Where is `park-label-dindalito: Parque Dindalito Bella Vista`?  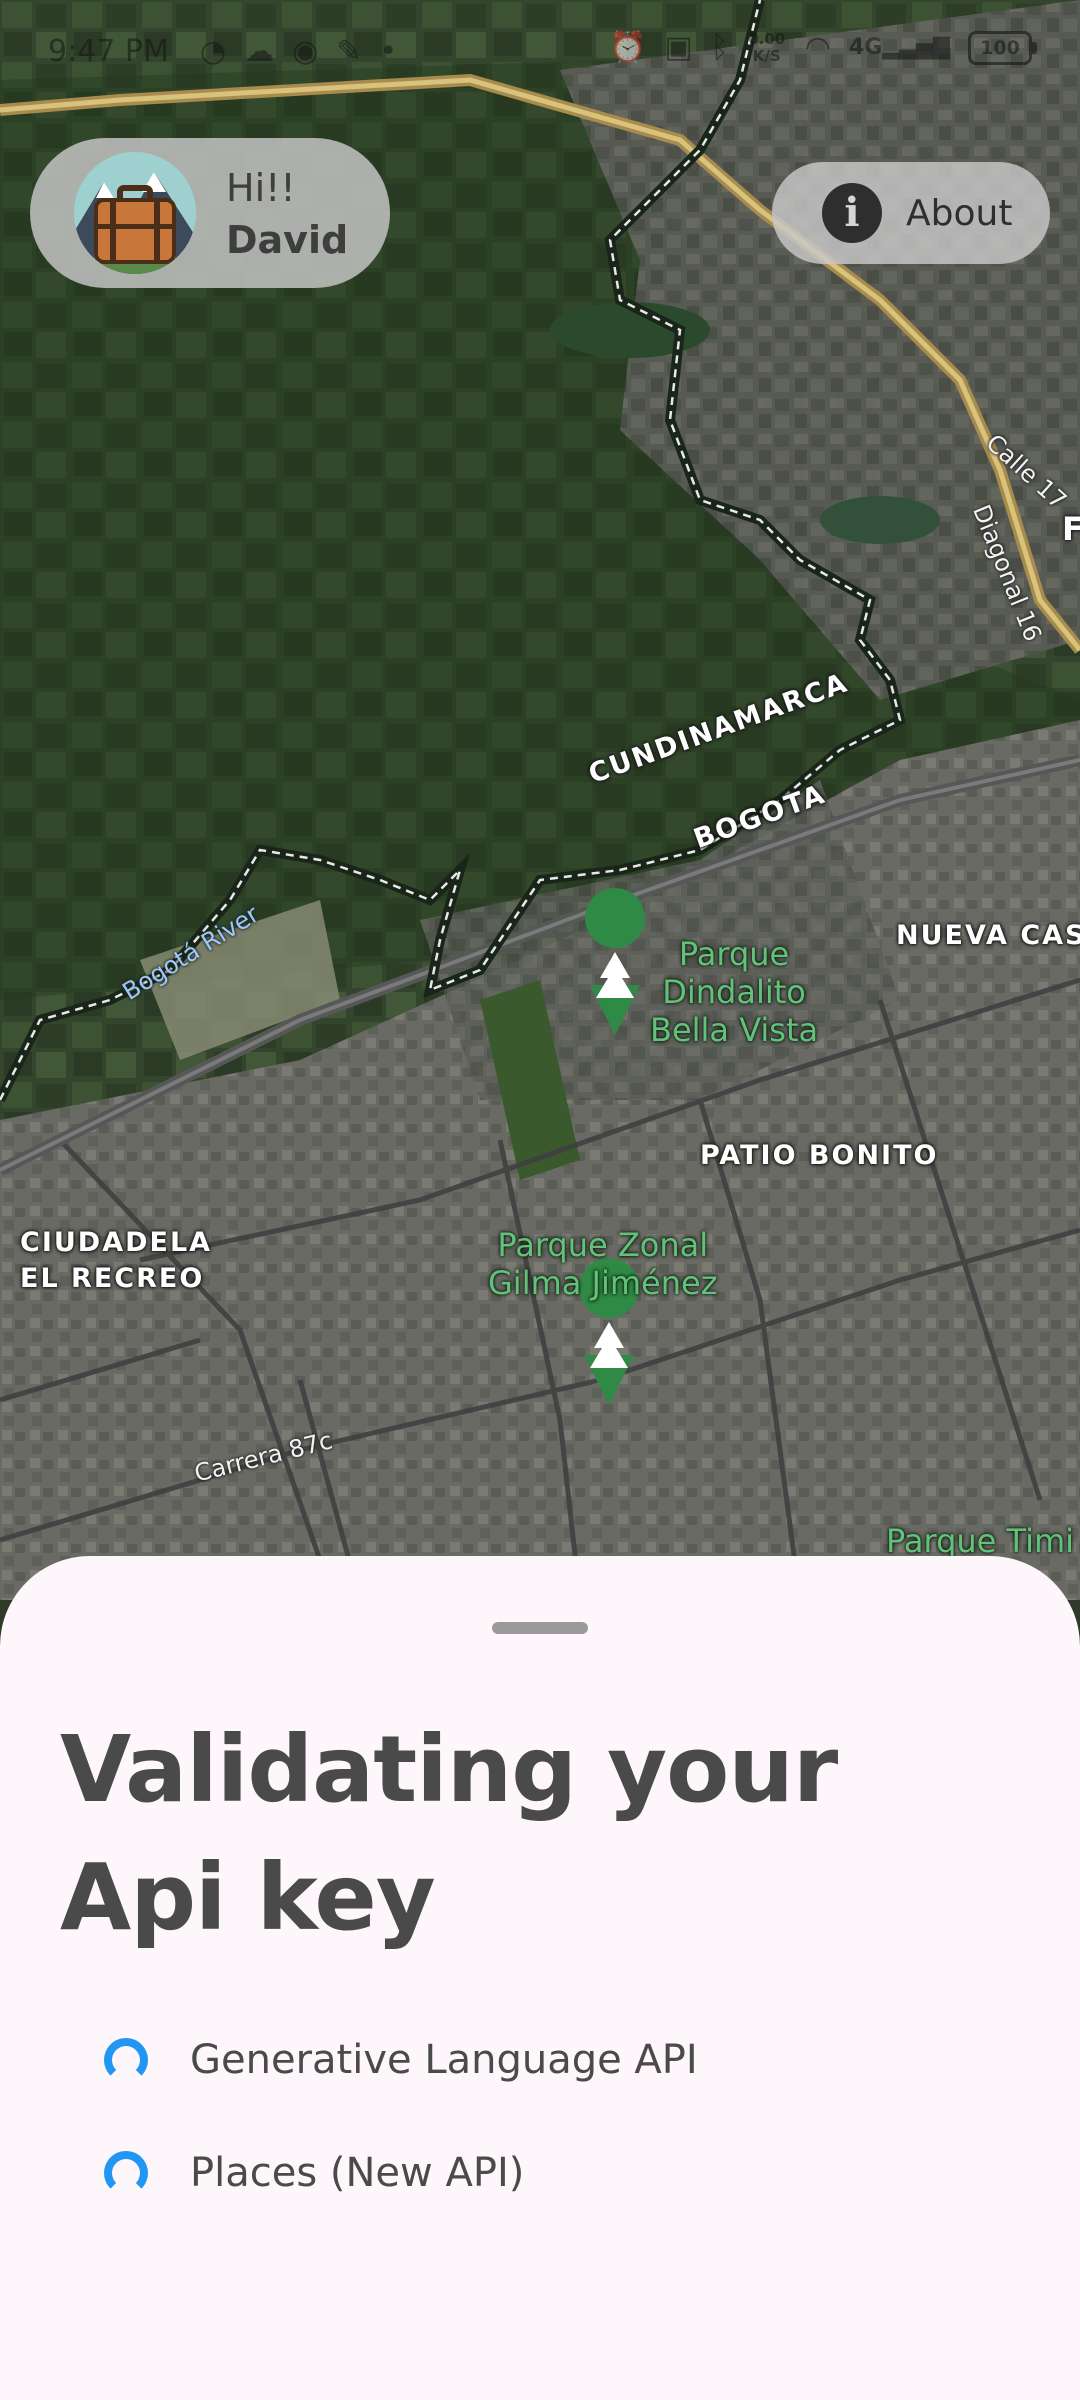
park-label-dindalito: Parque Dindalito Bella Vista is located at coordinates (734, 992).